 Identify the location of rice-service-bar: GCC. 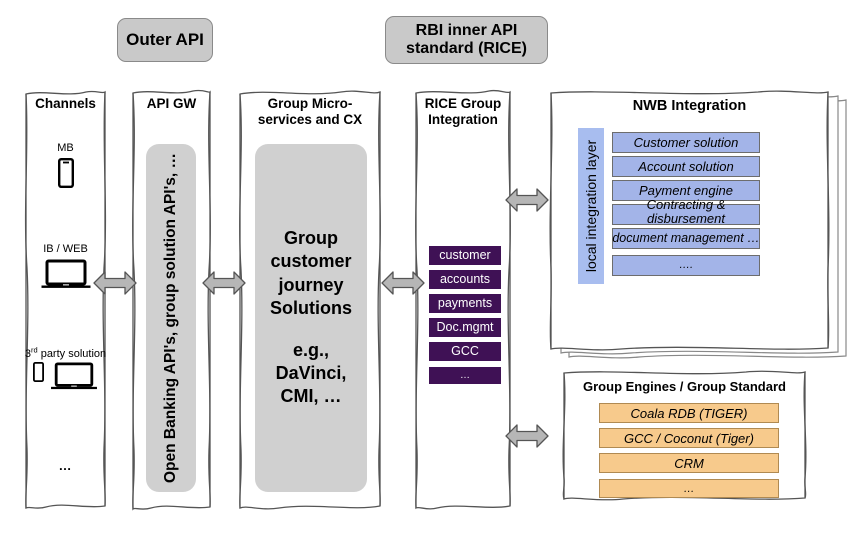
(465, 351).